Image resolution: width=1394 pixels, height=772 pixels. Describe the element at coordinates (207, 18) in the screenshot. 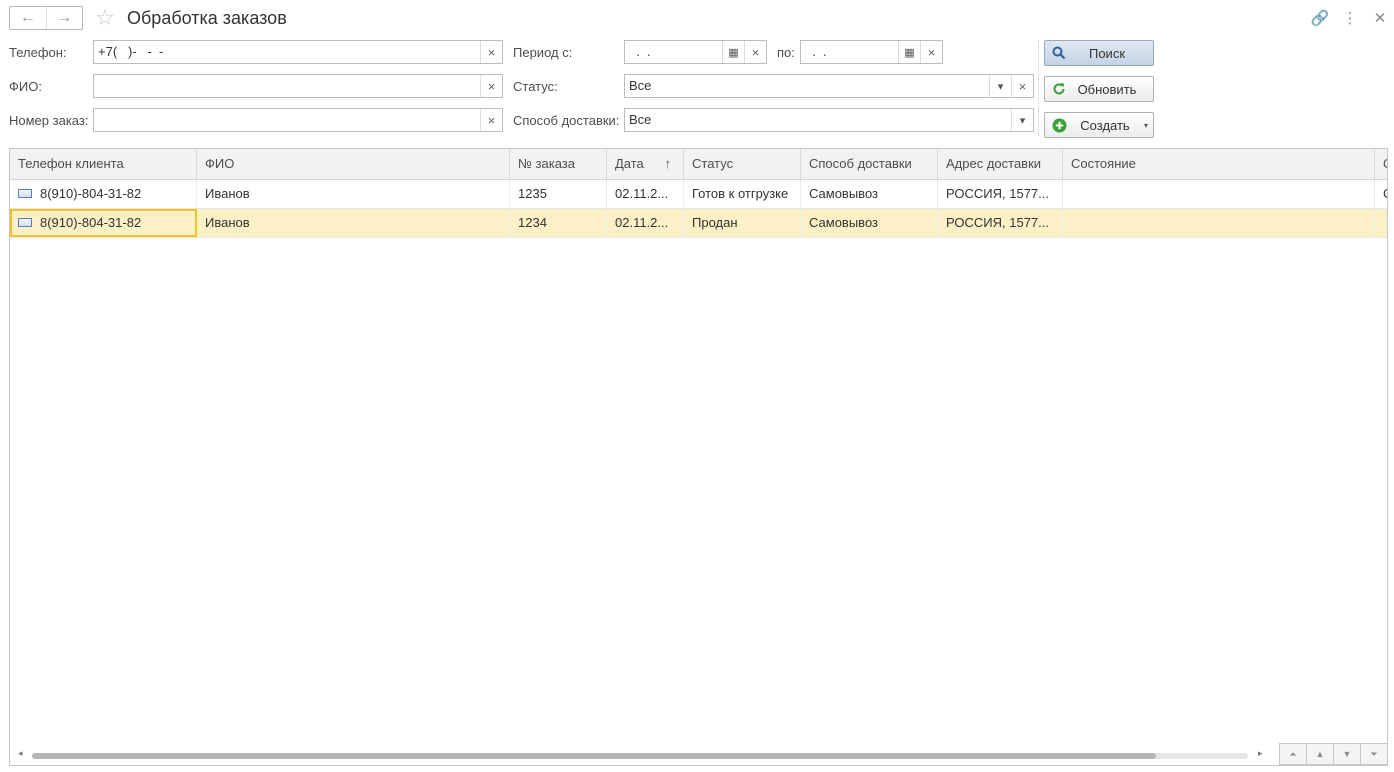

I see `page-title: Обработка заказов` at that location.